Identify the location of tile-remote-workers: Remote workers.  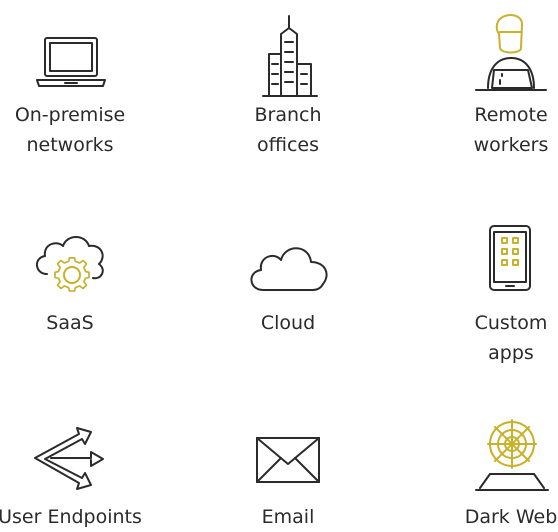
(494, 85).